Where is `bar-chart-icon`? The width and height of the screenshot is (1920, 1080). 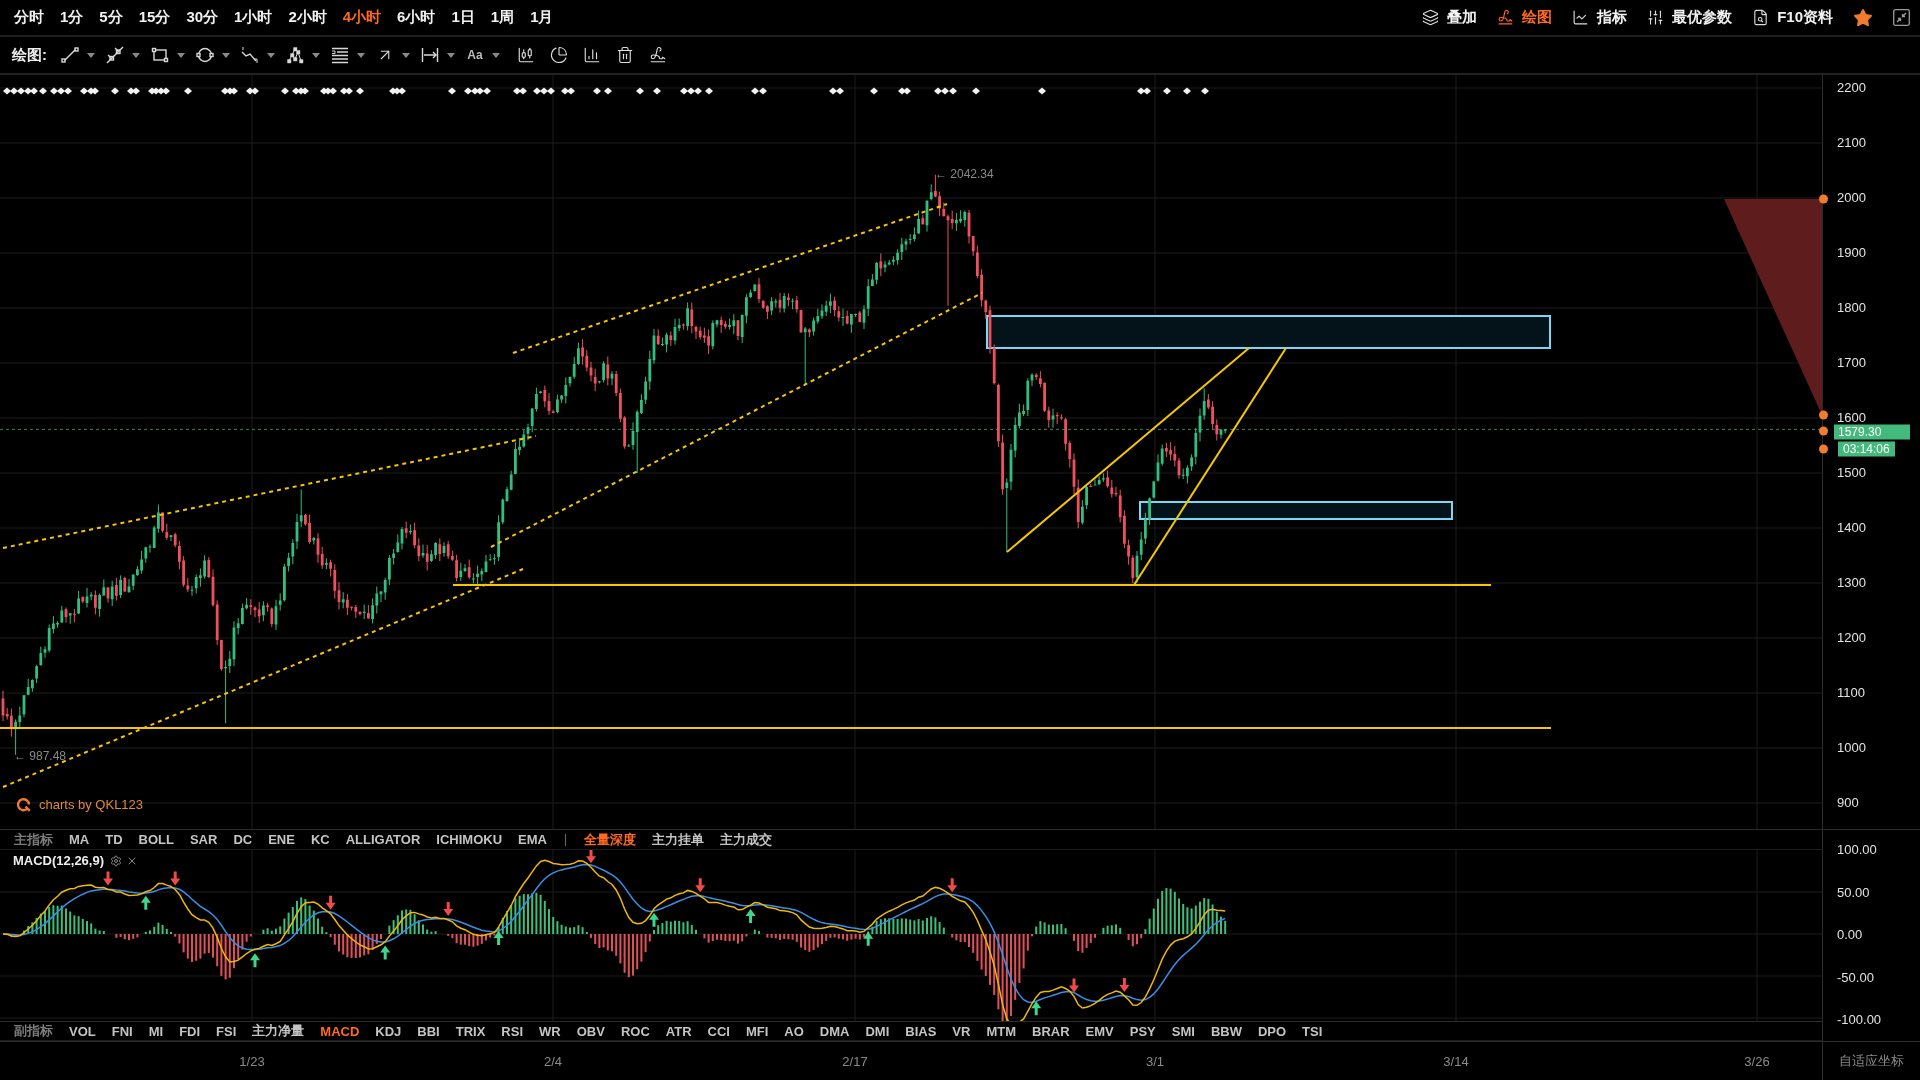
bar-chart-icon is located at coordinates (592, 55).